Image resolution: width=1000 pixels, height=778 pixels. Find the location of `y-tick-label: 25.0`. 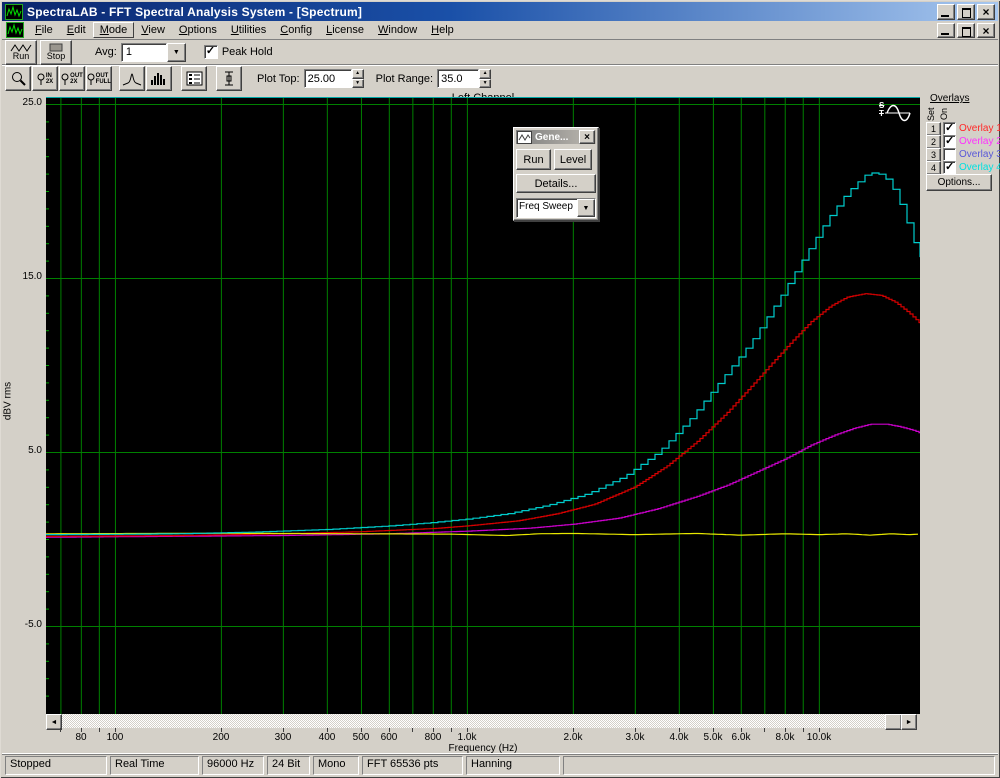

y-tick-label: 25.0 is located at coordinates (32, 102).